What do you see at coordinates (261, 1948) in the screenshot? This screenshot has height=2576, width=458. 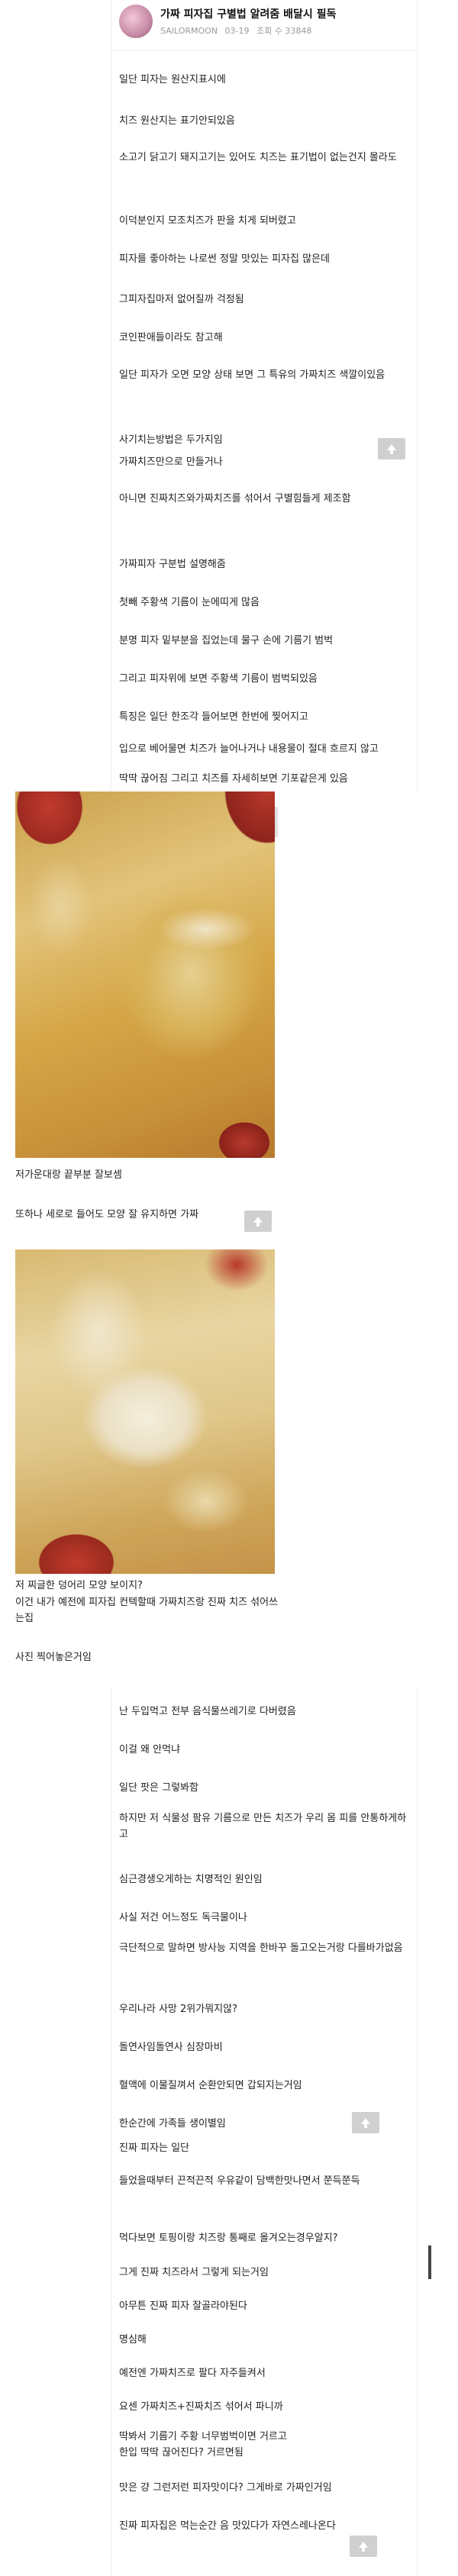 I see `body-line: 극단적으로 말하면 방사능 지역을 한바꾸 돌고오는거랑 다를바가없음` at bounding box center [261, 1948].